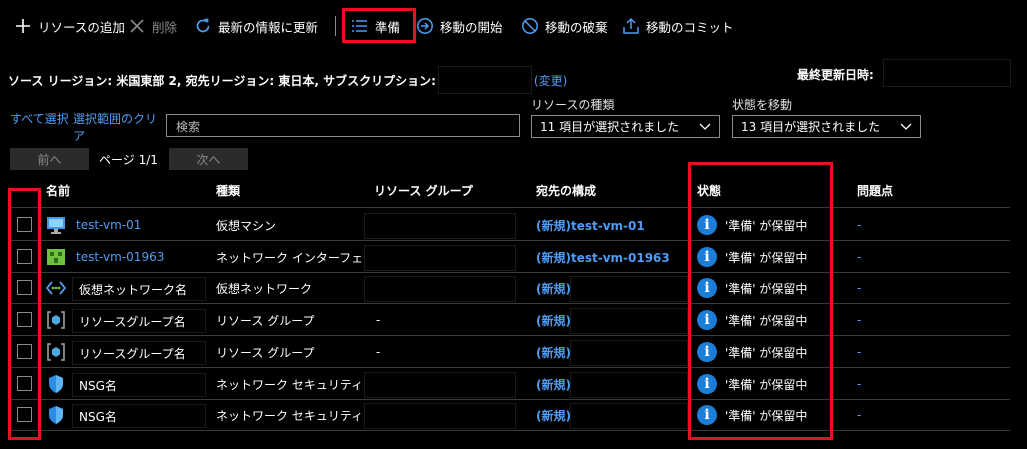 The width and height of the screenshot is (1027, 449). What do you see at coordinates (230, 80) in the screenshot?
I see `target-region-label: 宛先リージョン:` at bounding box center [230, 80].